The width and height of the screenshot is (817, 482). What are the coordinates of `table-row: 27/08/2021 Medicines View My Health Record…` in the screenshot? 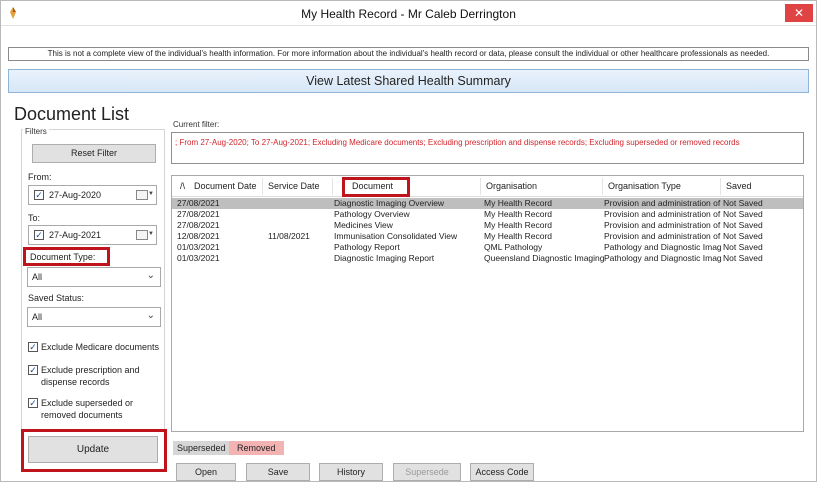 It's located at (487, 225).